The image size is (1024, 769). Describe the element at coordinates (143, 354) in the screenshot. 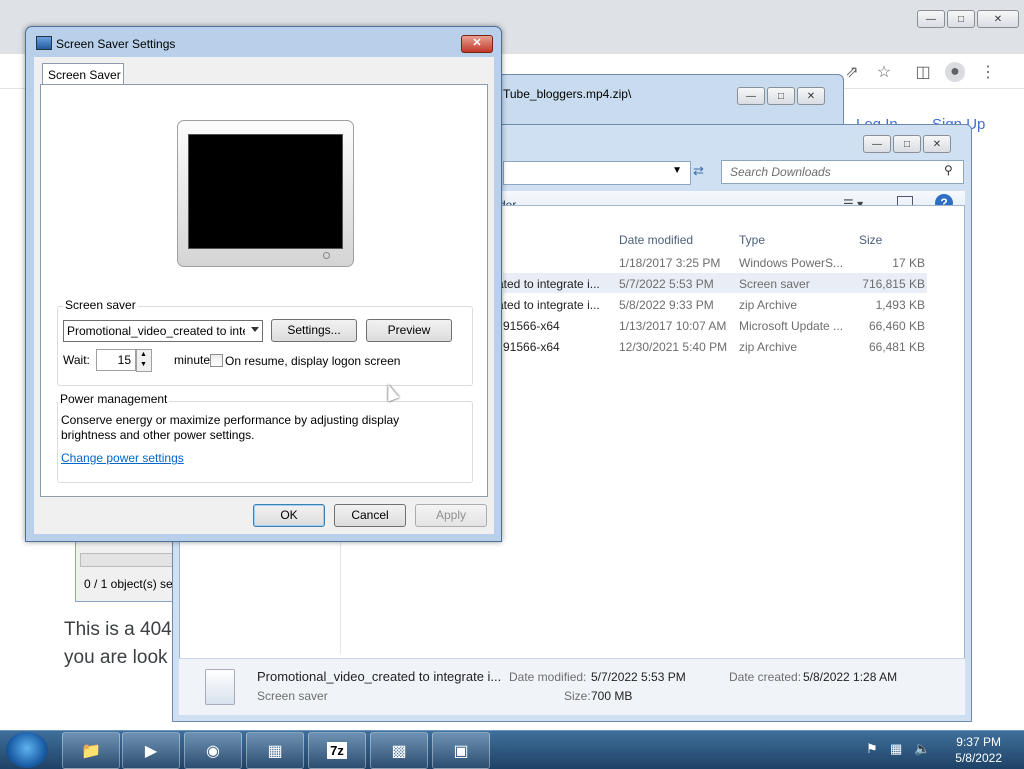

I see `spin-up-icon: ▲` at that location.